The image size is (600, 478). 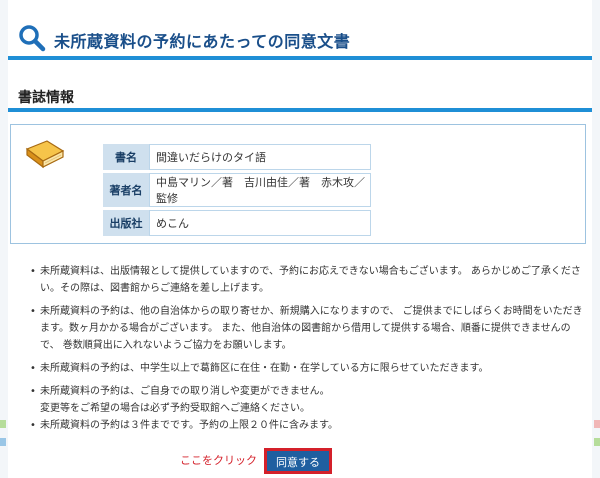 I want to click on note-text: 変更等をご希望の場合は必ず予約受取館へご連絡ください。, so click(x=175, y=408).